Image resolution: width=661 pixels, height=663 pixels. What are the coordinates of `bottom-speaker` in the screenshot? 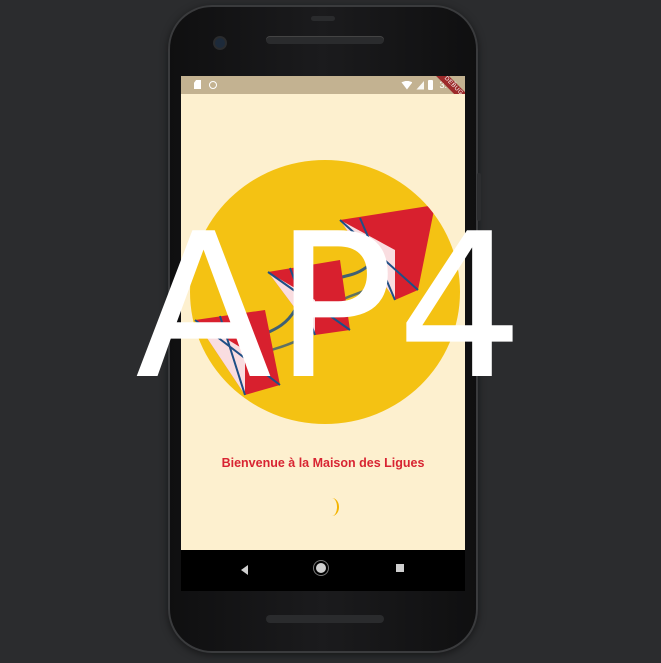 It's located at (325, 619).